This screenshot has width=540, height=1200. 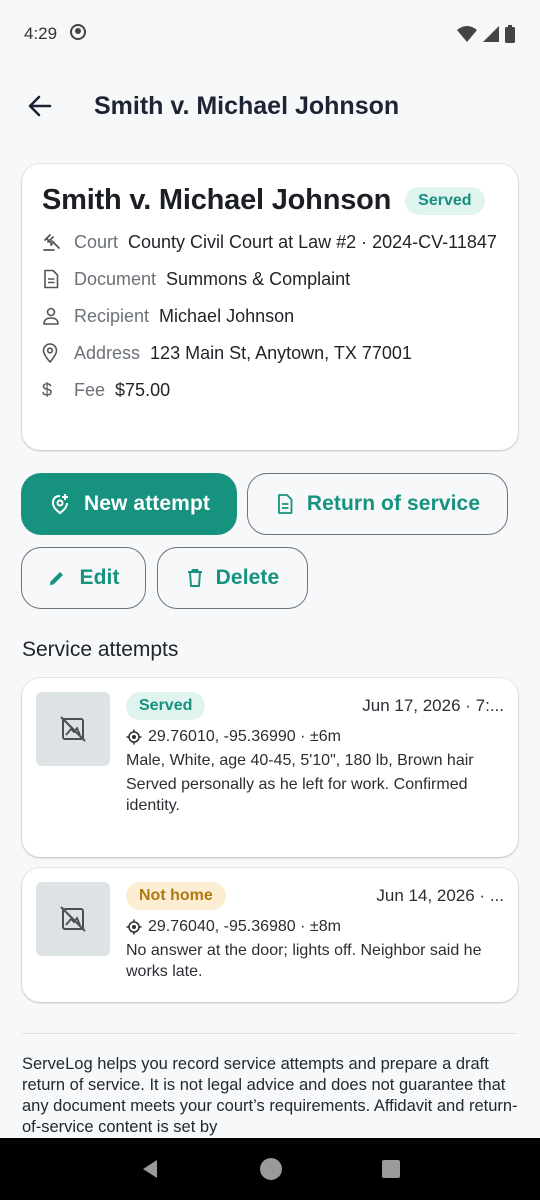 What do you see at coordinates (258, 279) in the screenshot?
I see `document-value: Summons & Complaint` at bounding box center [258, 279].